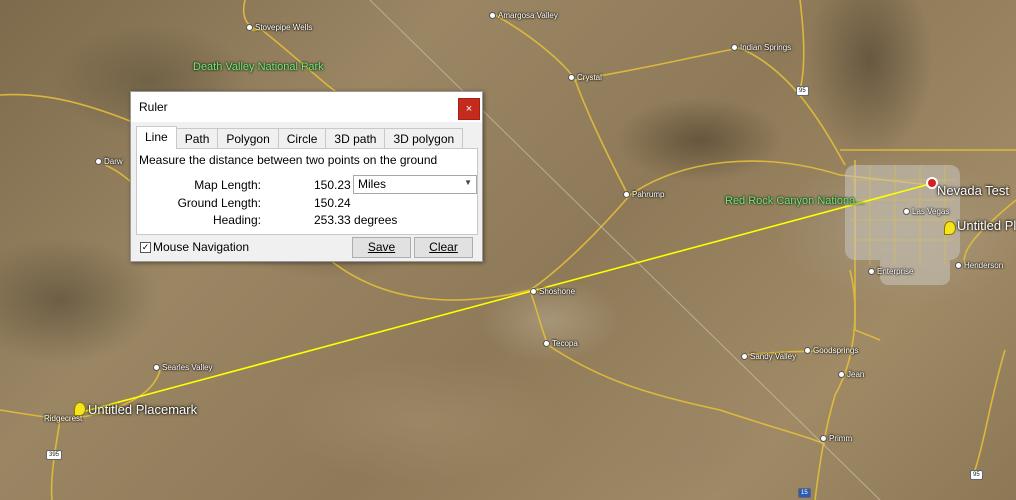 This screenshot has width=1016, height=500. I want to click on route-95-shield: 95, so click(802, 91).